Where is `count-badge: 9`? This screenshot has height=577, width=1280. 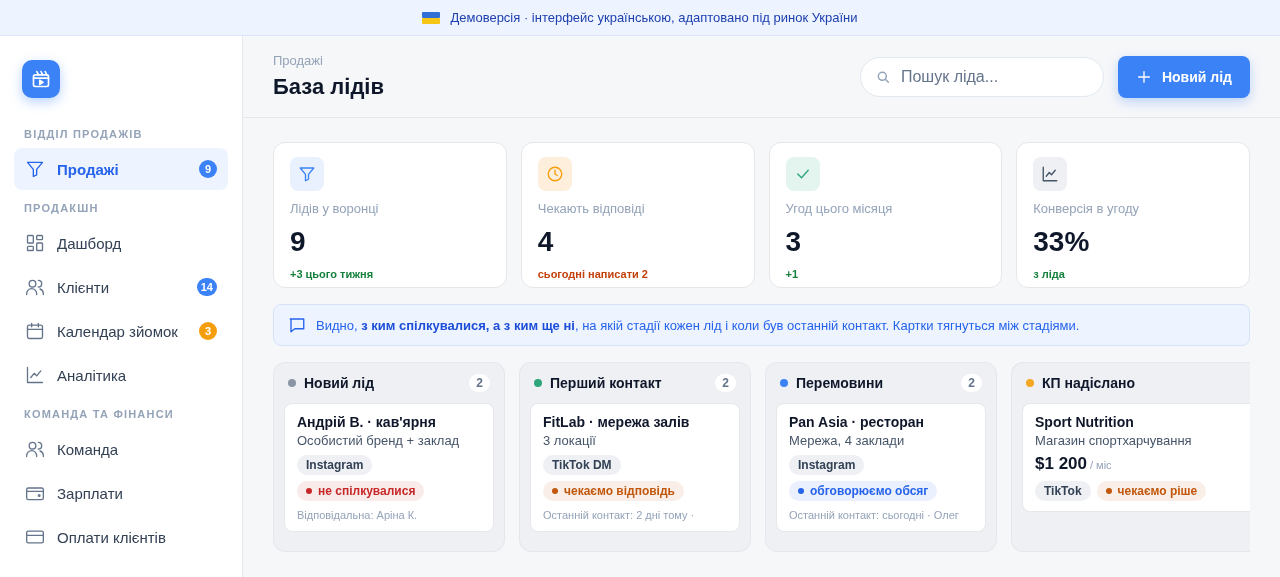 count-badge: 9 is located at coordinates (208, 169).